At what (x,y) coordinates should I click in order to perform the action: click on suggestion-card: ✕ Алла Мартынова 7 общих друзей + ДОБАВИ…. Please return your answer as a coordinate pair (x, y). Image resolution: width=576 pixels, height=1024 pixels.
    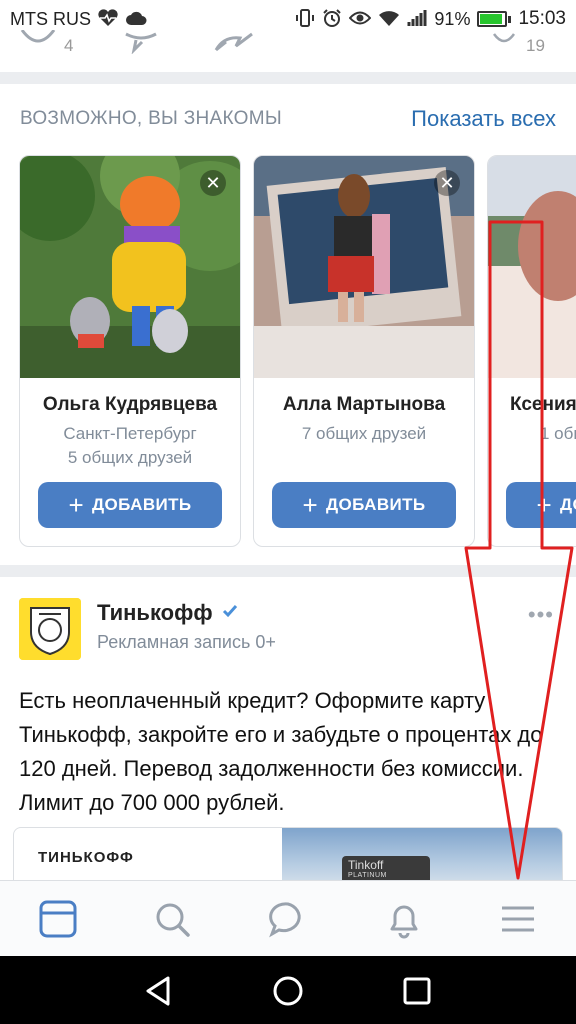
    Looking at the image, I should click on (364, 351).